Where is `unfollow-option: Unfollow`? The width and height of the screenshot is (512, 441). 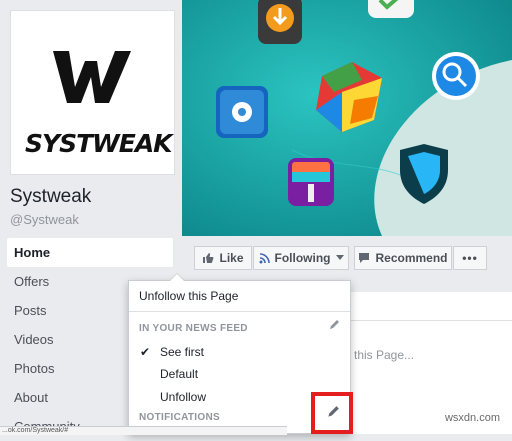 unfollow-option: Unfollow is located at coordinates (183, 397).